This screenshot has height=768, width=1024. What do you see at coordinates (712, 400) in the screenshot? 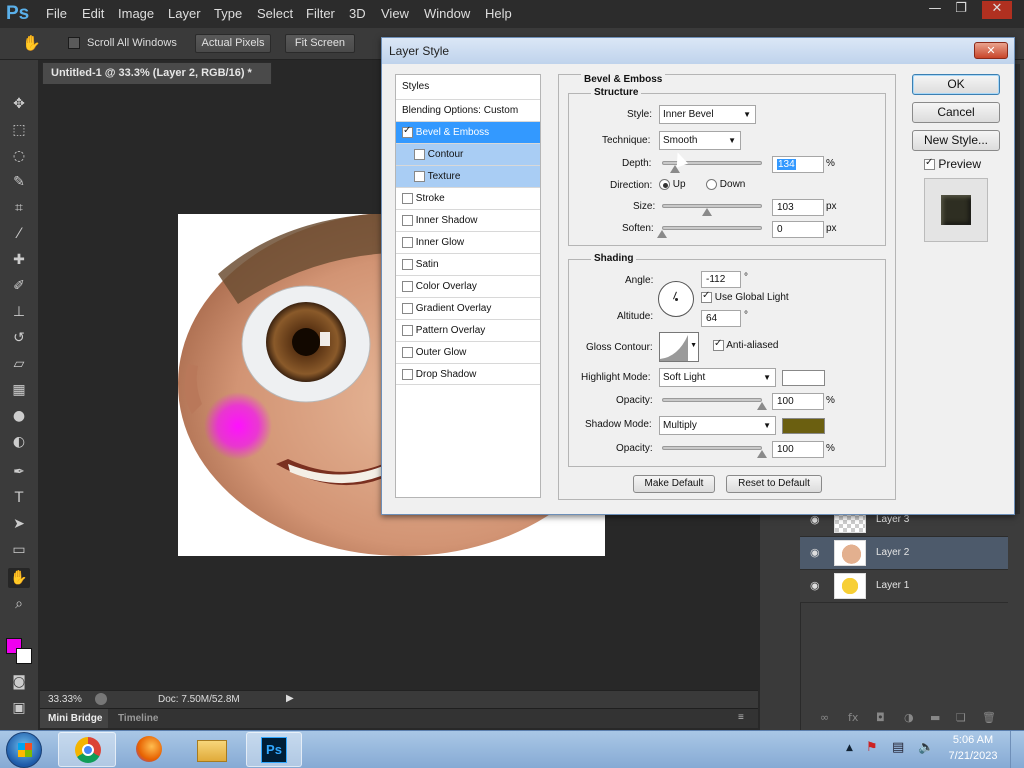
I see `highlight-opacity-slider` at bounding box center [712, 400].